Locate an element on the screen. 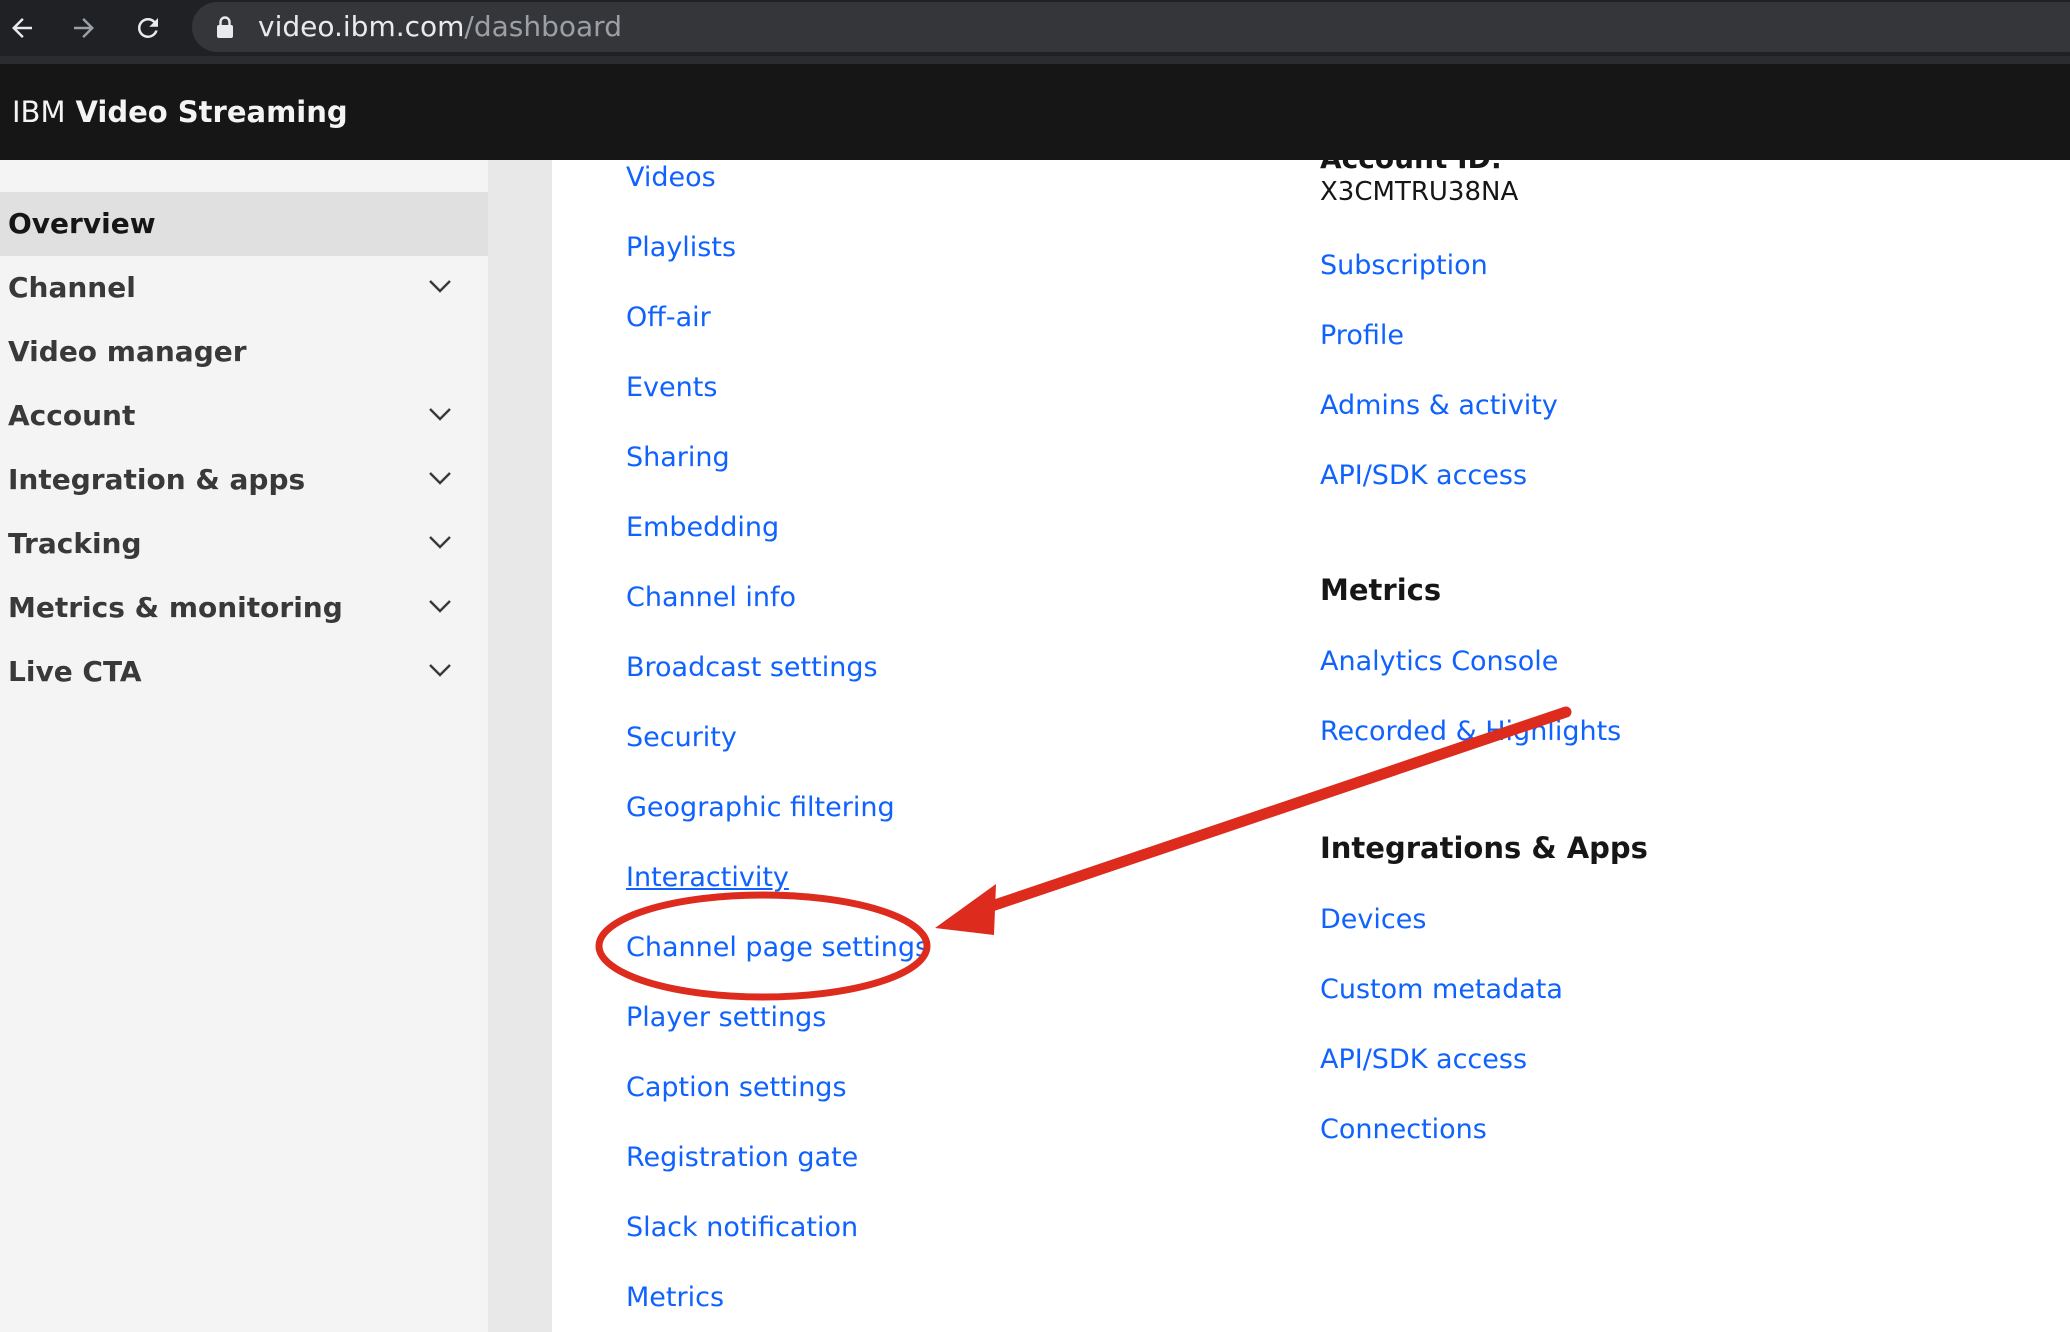  link-videos: Videos is located at coordinates (671, 178).